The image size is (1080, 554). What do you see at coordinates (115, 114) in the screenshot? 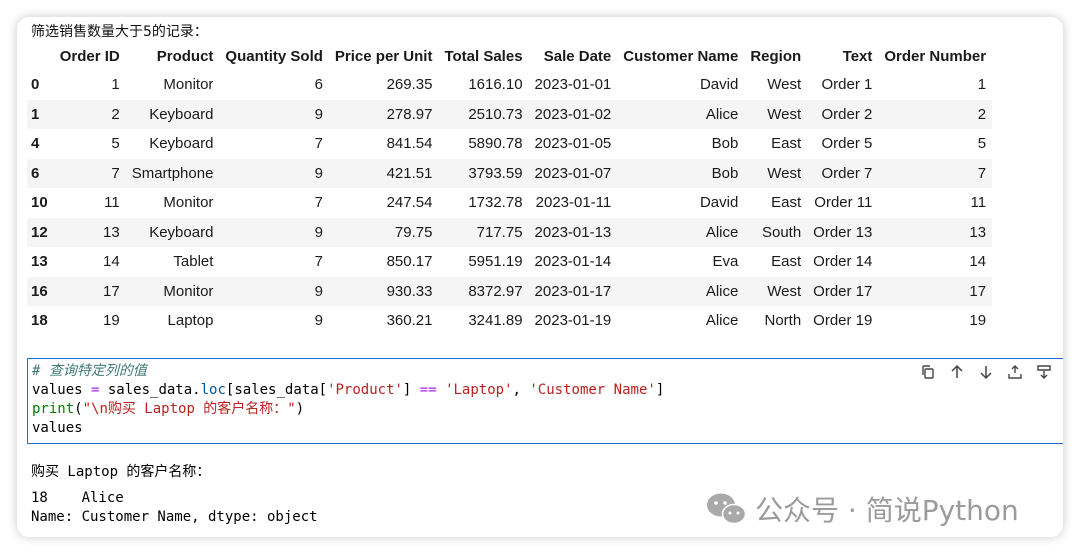
I see `table-cell: 2` at bounding box center [115, 114].